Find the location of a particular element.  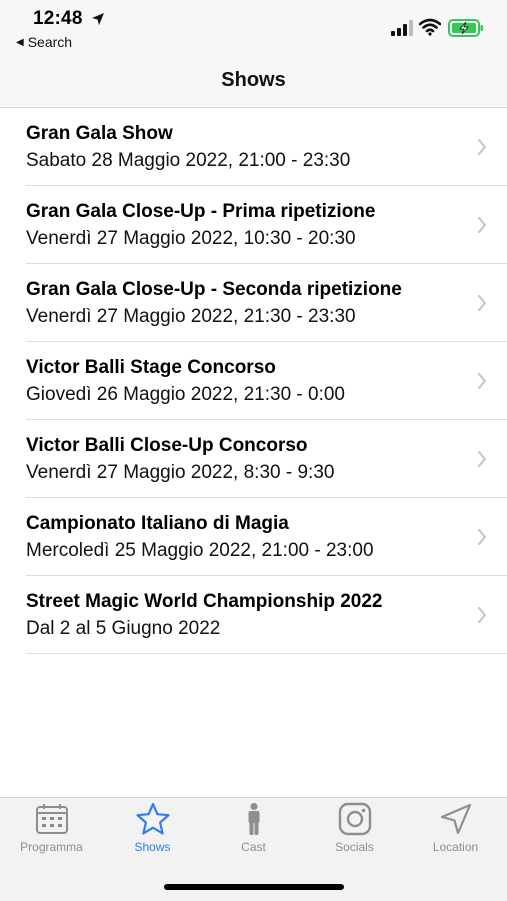

show-date: Mercoledì 25 Maggio 2022, 21:00 - 23:00 is located at coordinates (200, 550).